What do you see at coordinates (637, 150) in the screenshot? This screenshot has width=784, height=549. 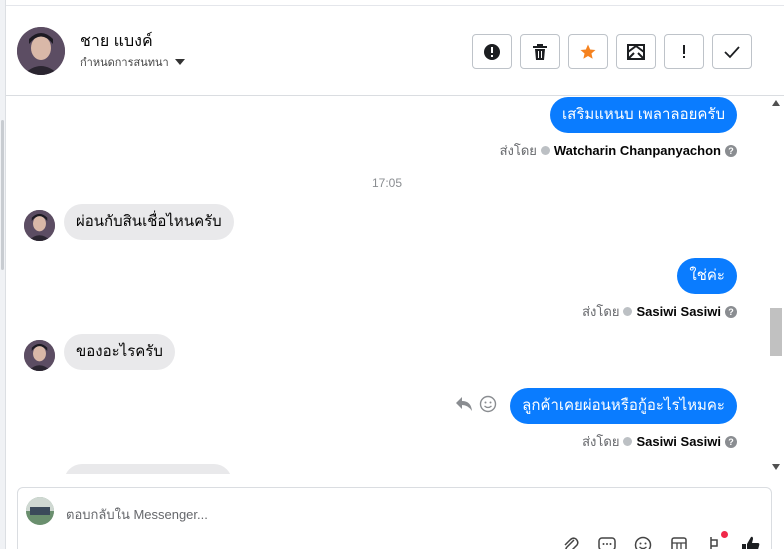 I see `sender-name: Watcharin Chanpanyachon` at bounding box center [637, 150].